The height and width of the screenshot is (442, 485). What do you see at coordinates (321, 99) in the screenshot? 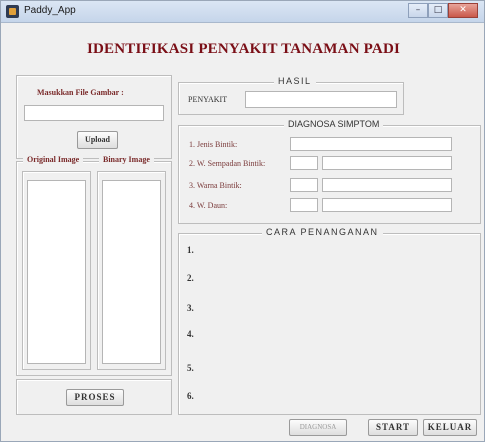
I see `penyakit-field` at bounding box center [321, 99].